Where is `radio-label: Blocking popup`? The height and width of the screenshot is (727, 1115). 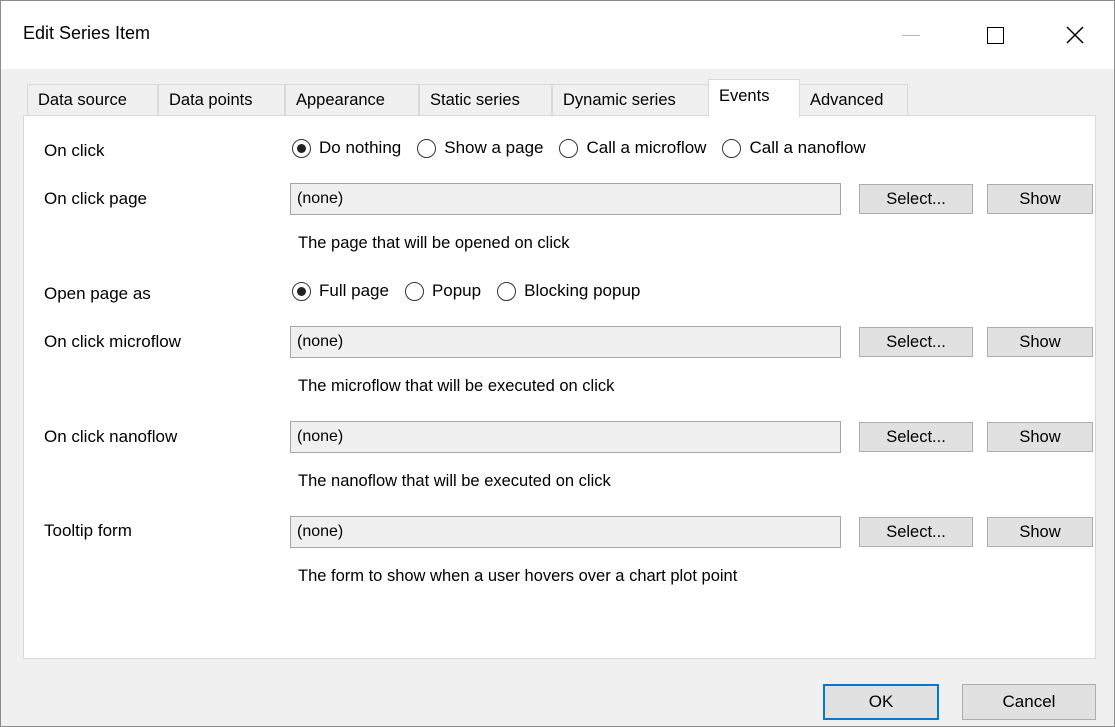 radio-label: Blocking popup is located at coordinates (582, 290).